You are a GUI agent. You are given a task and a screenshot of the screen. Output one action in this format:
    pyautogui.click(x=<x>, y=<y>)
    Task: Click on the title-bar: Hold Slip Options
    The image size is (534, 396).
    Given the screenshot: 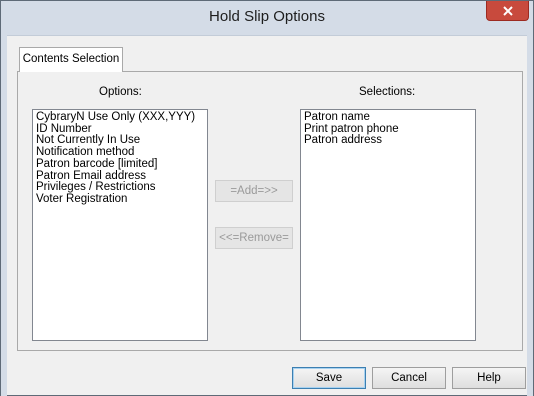 What is the action you would take?
    pyautogui.click(x=267, y=18)
    